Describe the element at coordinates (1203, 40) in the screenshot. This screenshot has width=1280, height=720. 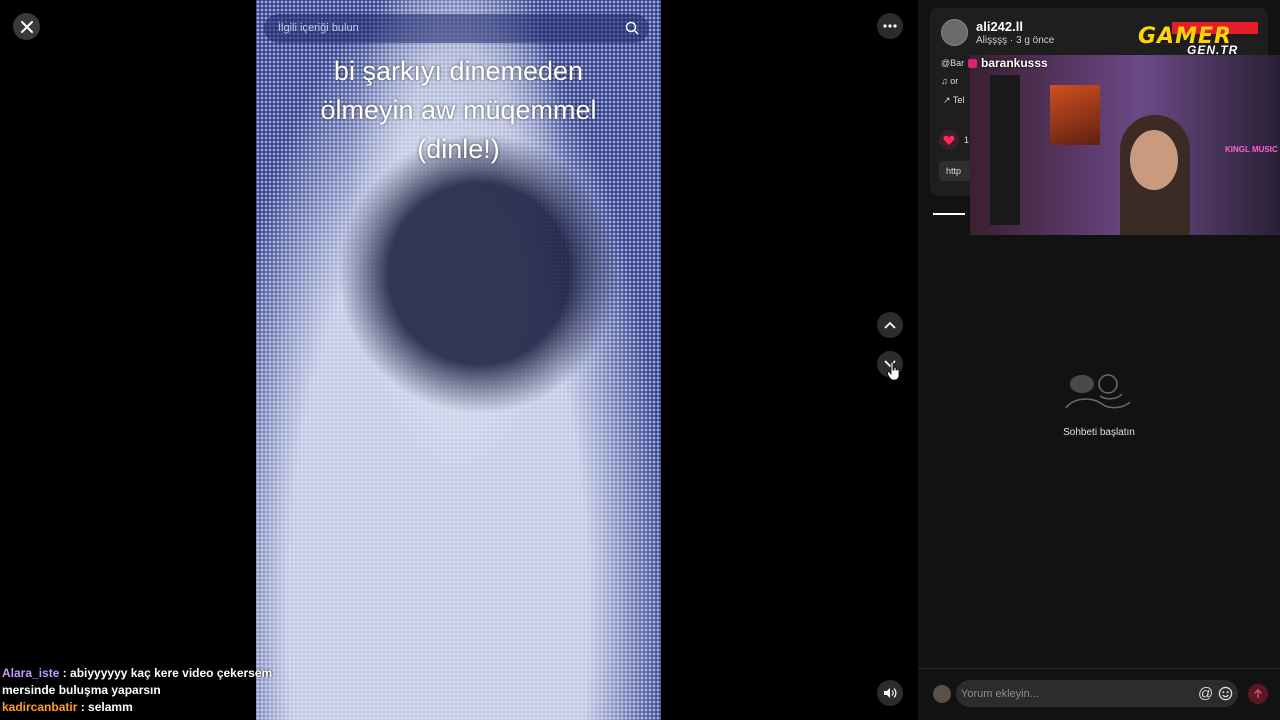
I see `gamer-gen-logo: GAMER GEN.TR` at that location.